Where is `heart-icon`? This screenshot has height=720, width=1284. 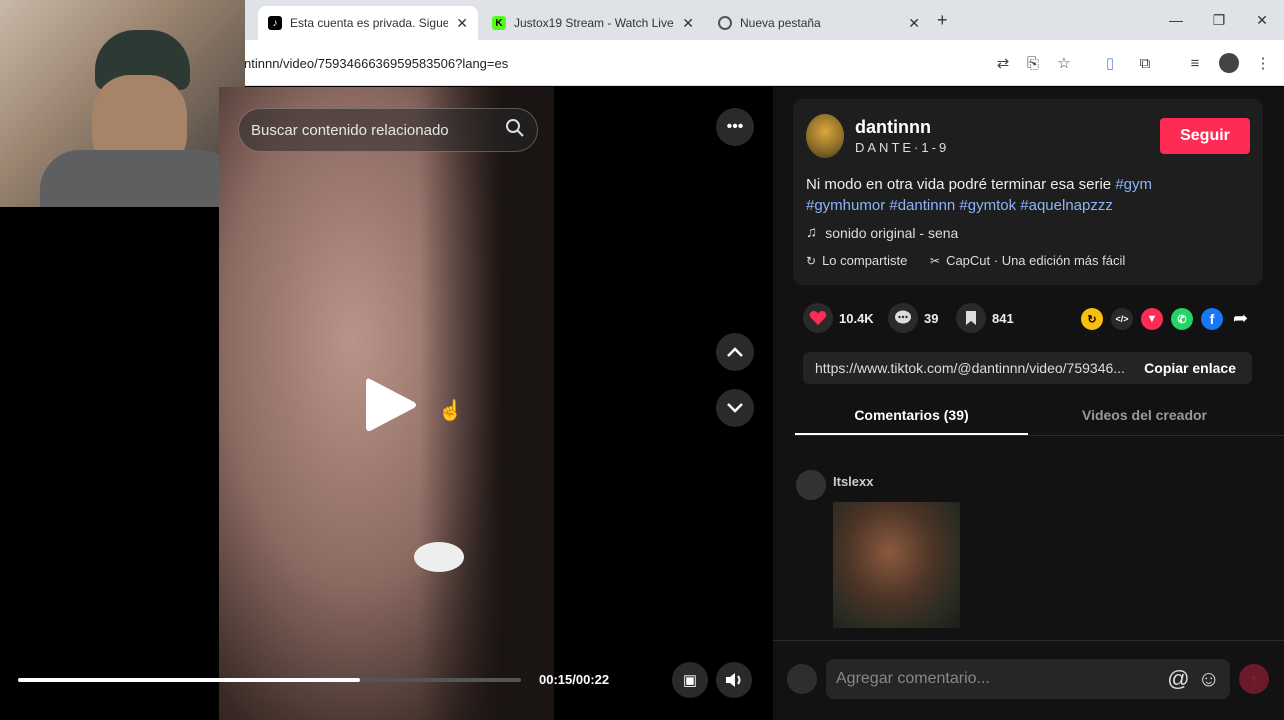 heart-icon is located at coordinates (818, 318).